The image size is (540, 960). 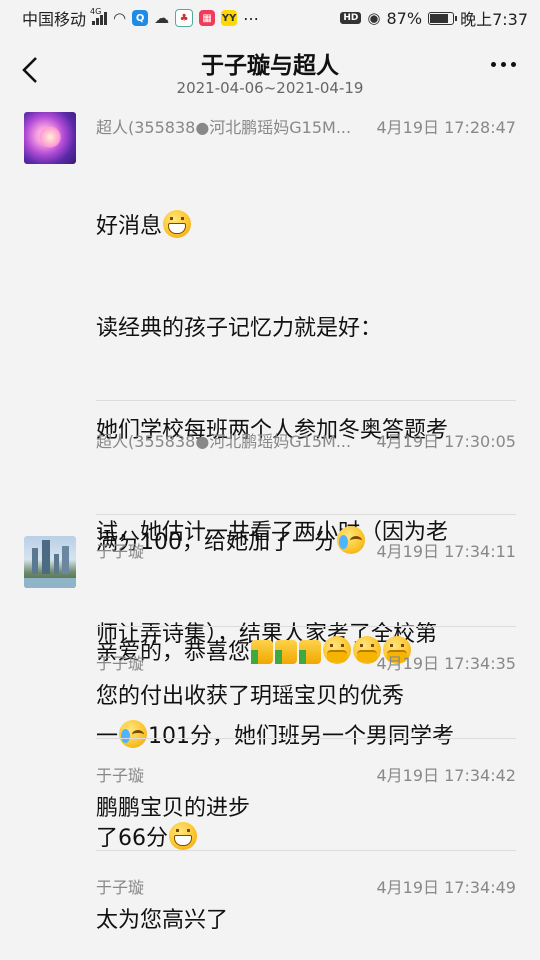 I want to click on page-title: 于子璇与超人, so click(x=270, y=66).